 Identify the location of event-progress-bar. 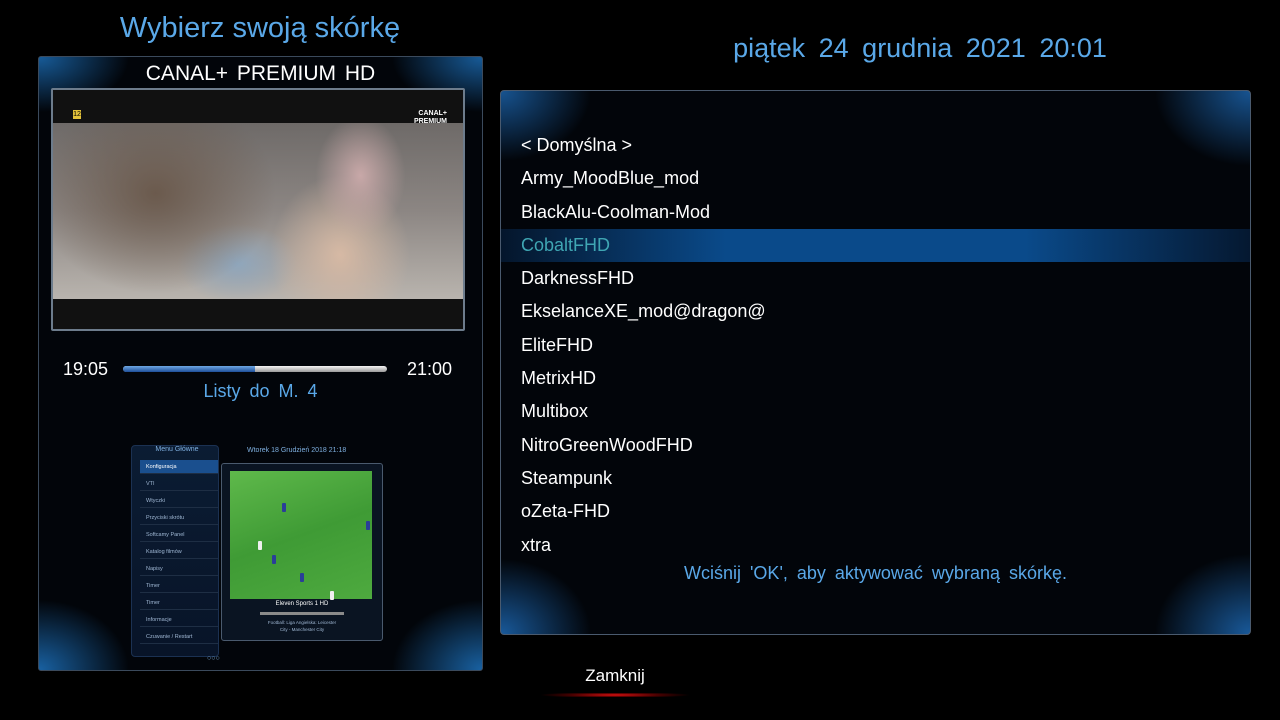
(255, 369).